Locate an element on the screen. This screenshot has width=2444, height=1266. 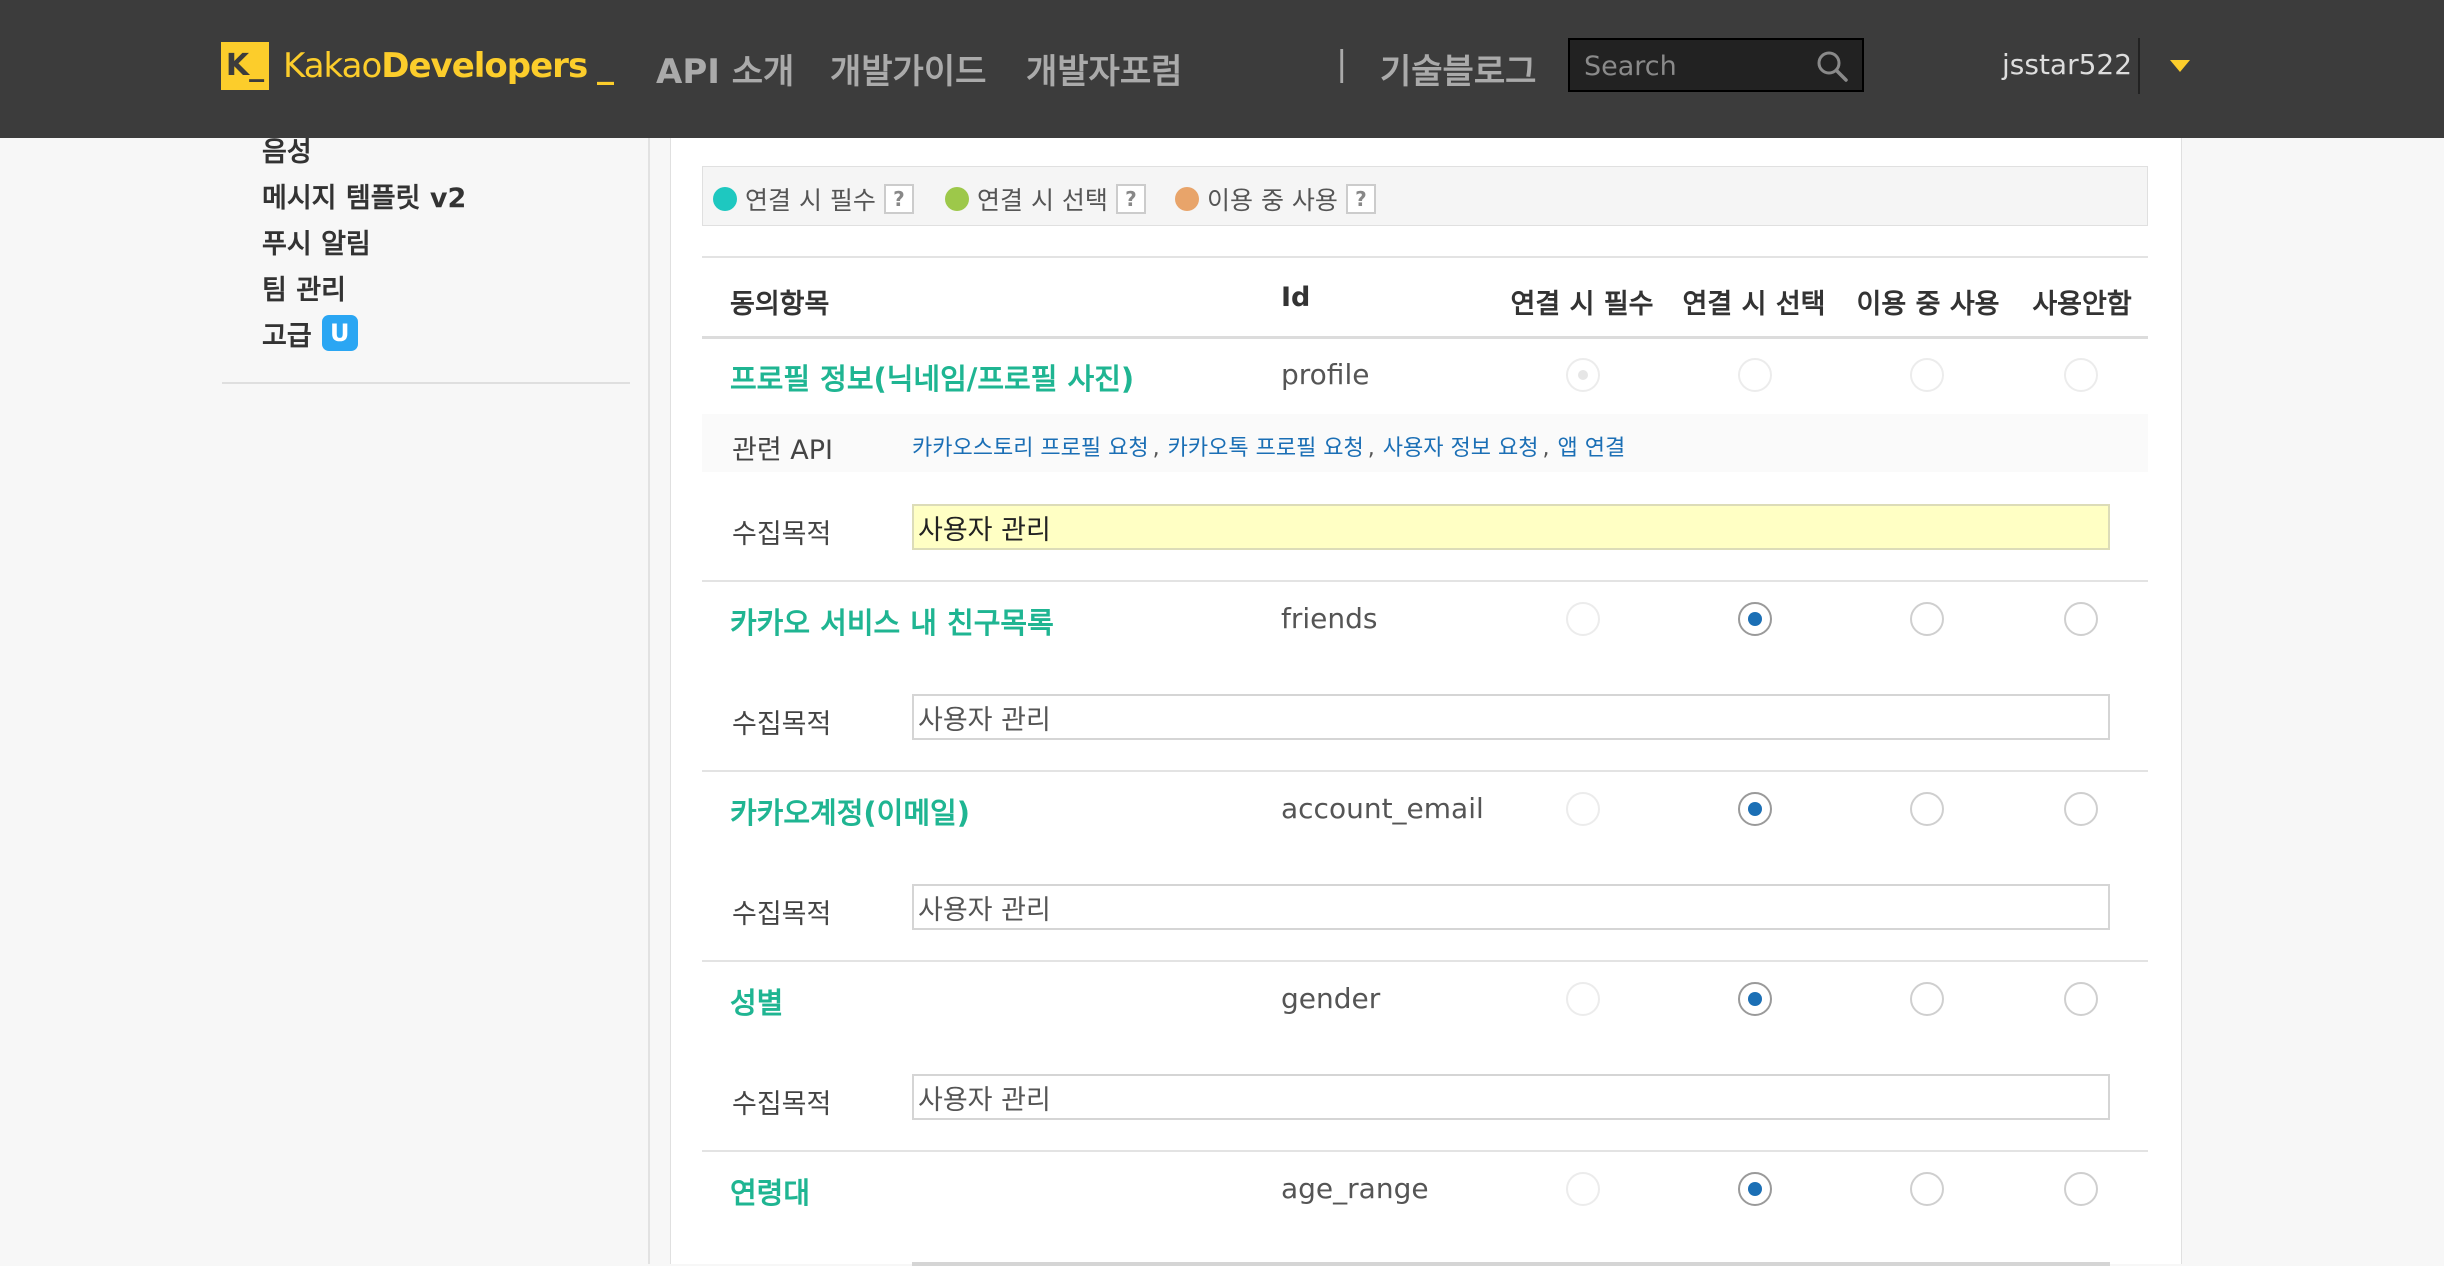
in-use-dot-icon is located at coordinates (1187, 199).